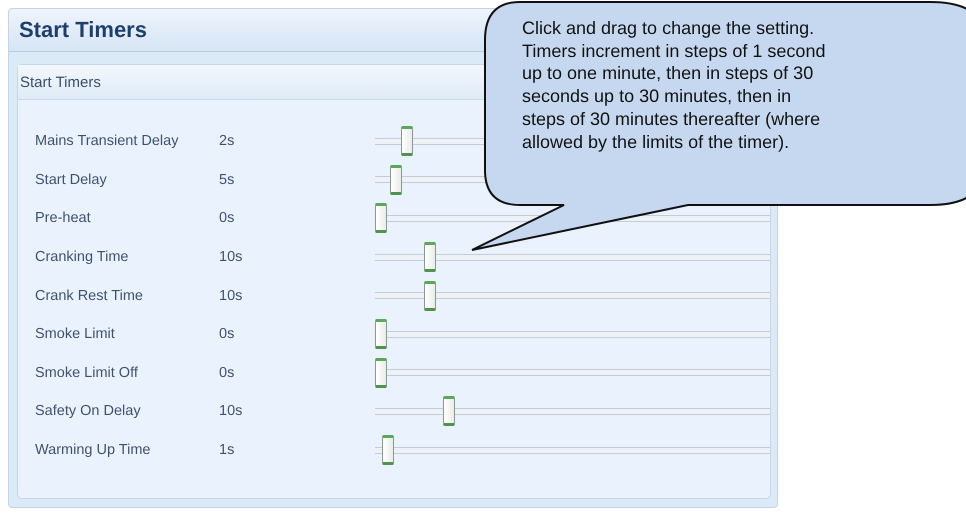  Describe the element at coordinates (71, 180) in the screenshot. I see `timer-label: Start Delay` at that location.